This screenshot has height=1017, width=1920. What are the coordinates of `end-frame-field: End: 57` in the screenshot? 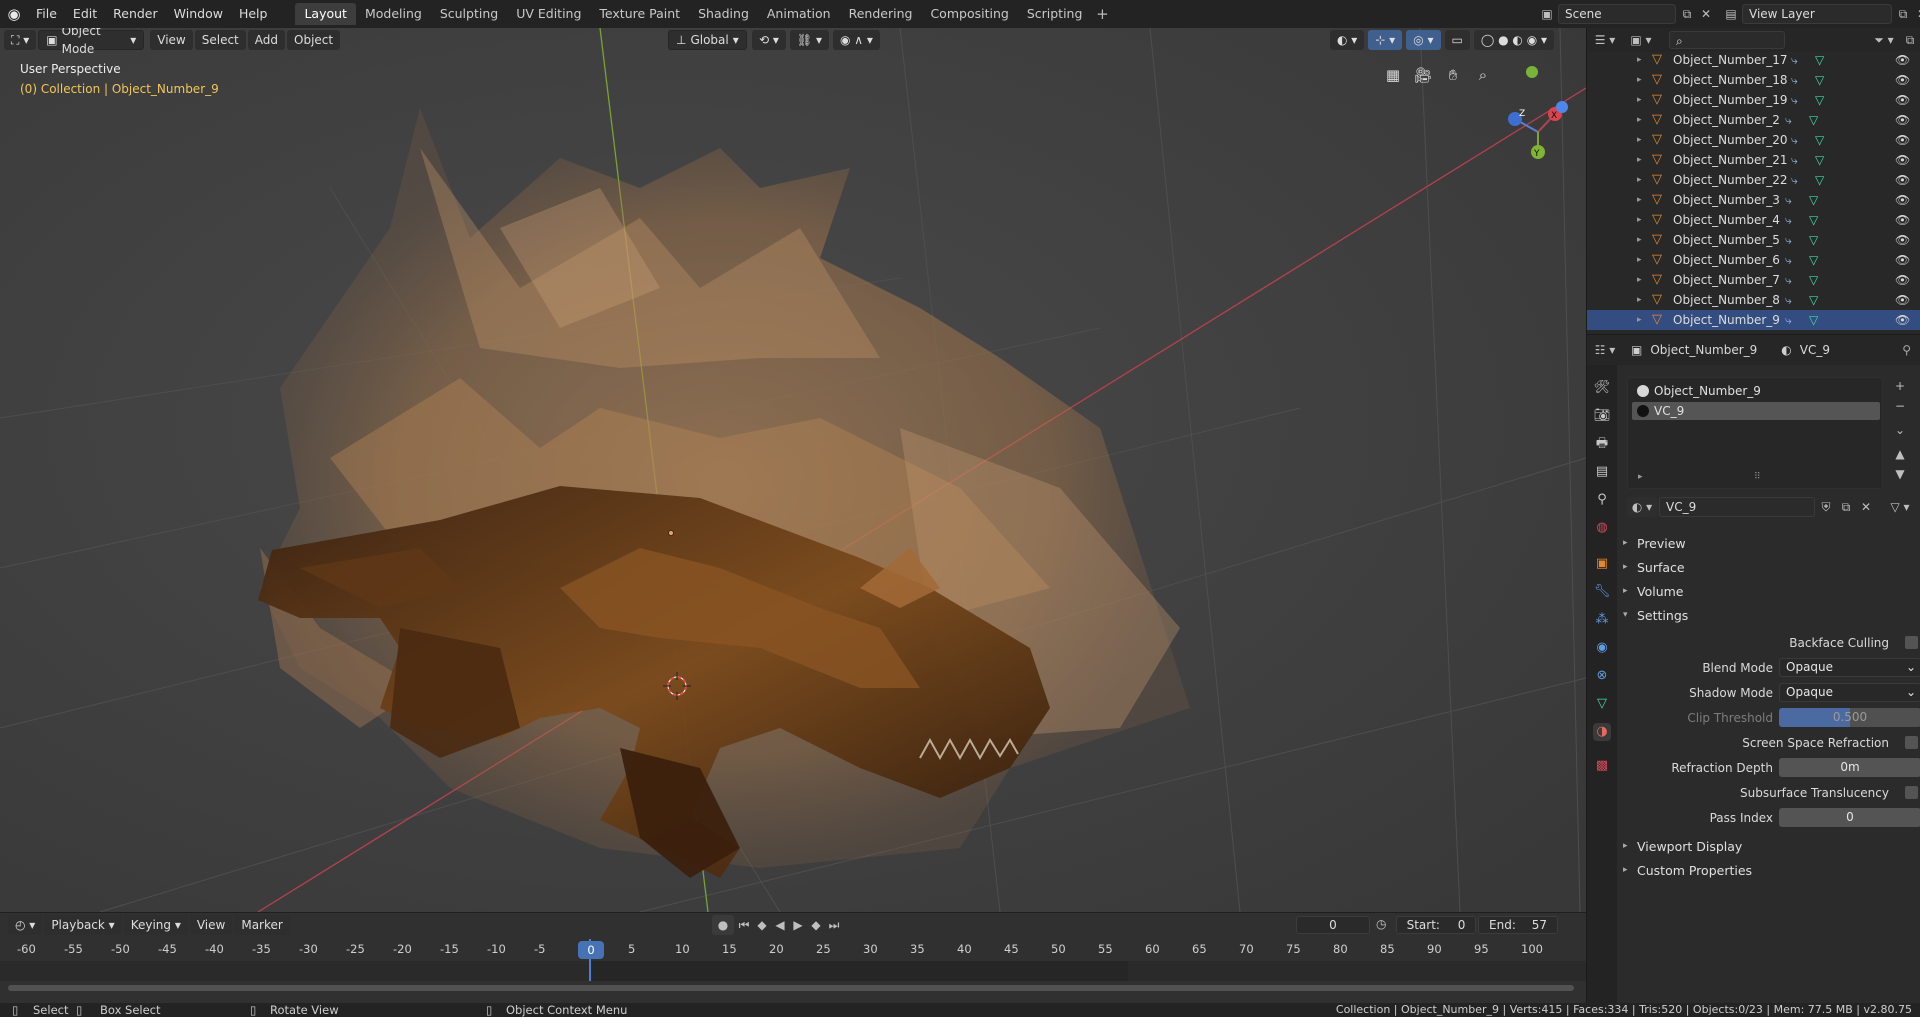 It's located at (1518, 925).